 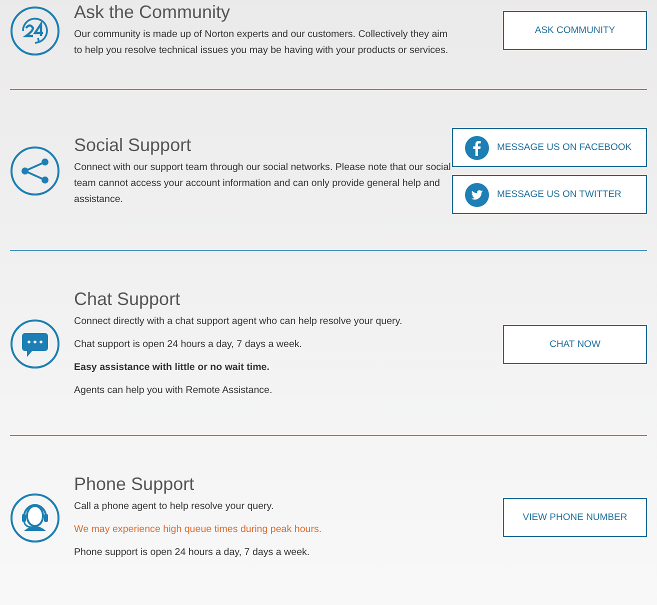 What do you see at coordinates (263, 183) in the screenshot?
I see `description-text: Connect with our support team through our social networks. Please note that our social team cannot access your account information and can only provide general help and assistance.` at bounding box center [263, 183].